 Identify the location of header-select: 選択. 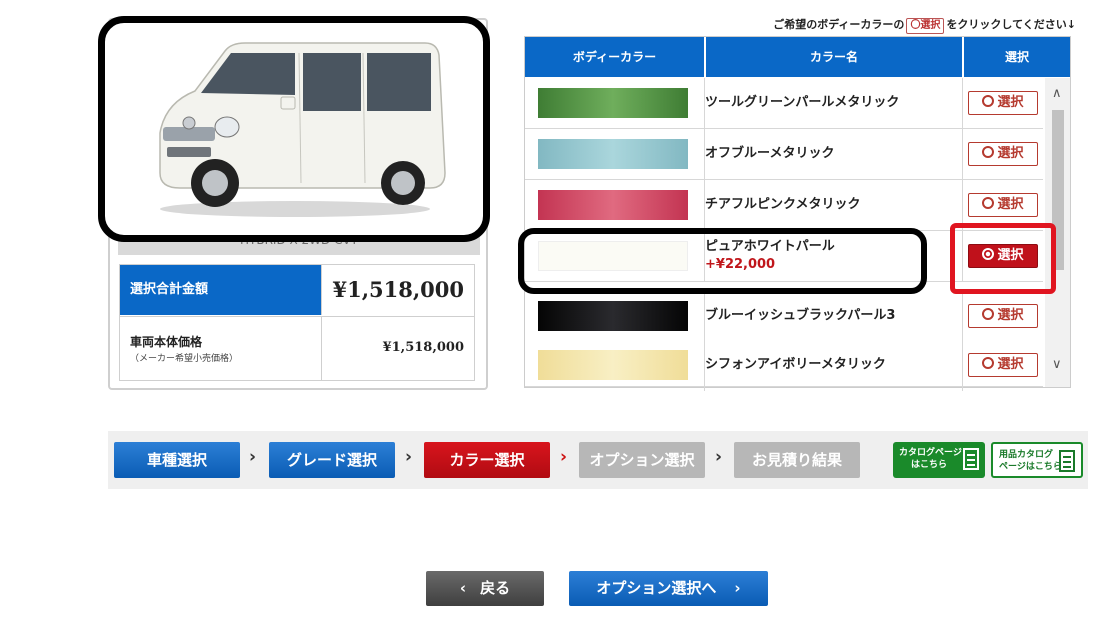
(1016, 57).